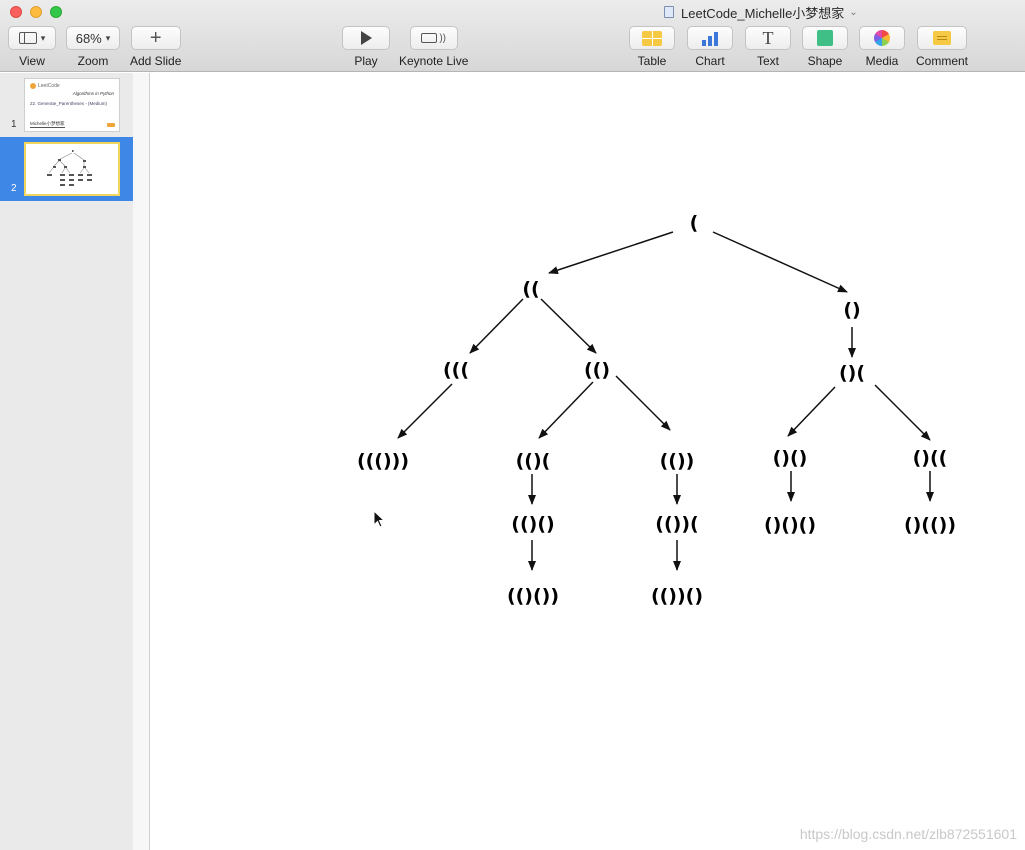 The image size is (1025, 850). What do you see at coordinates (366, 61) in the screenshot?
I see `play-label: Play` at bounding box center [366, 61].